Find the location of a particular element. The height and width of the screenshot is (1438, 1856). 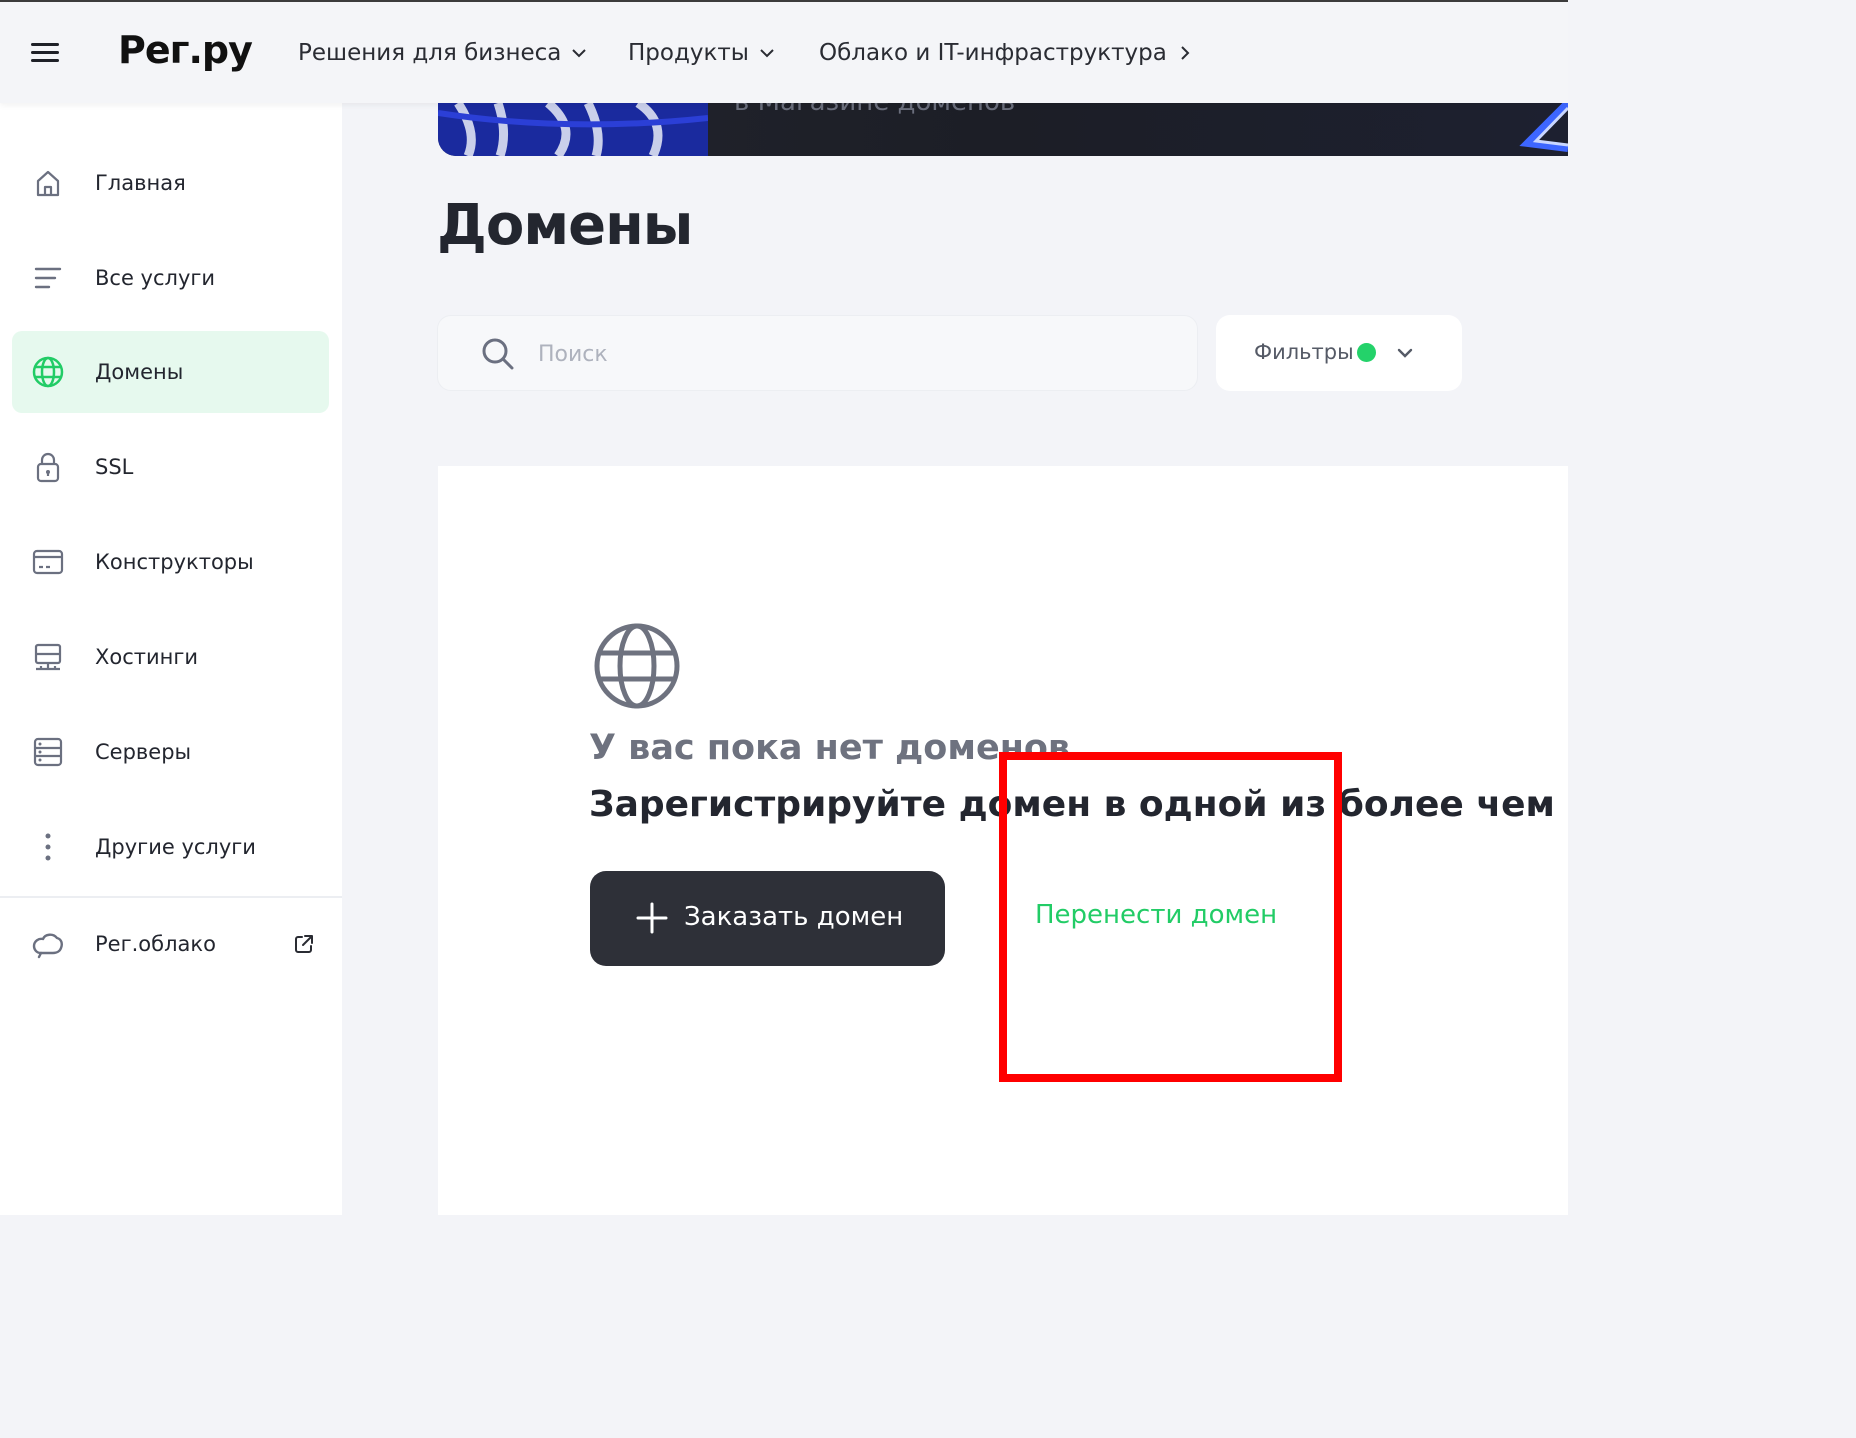

sidebar-item-label: Серверы is located at coordinates (143, 752).